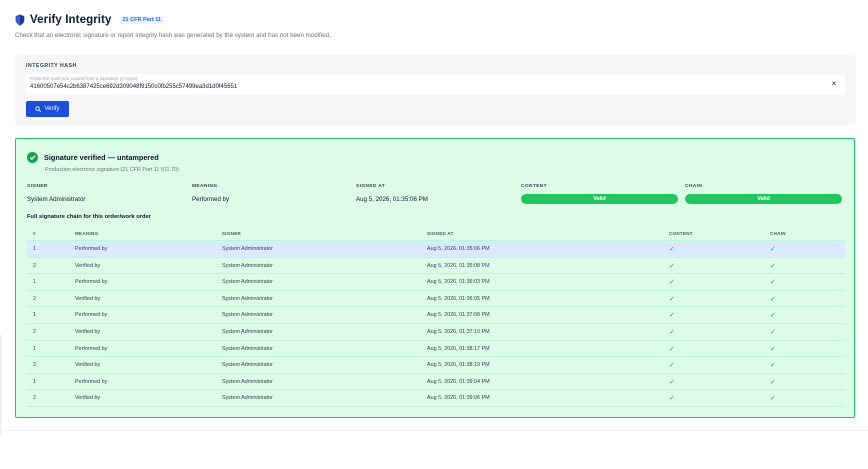  I want to click on signed-at-label: SIGNED AT, so click(371, 186).